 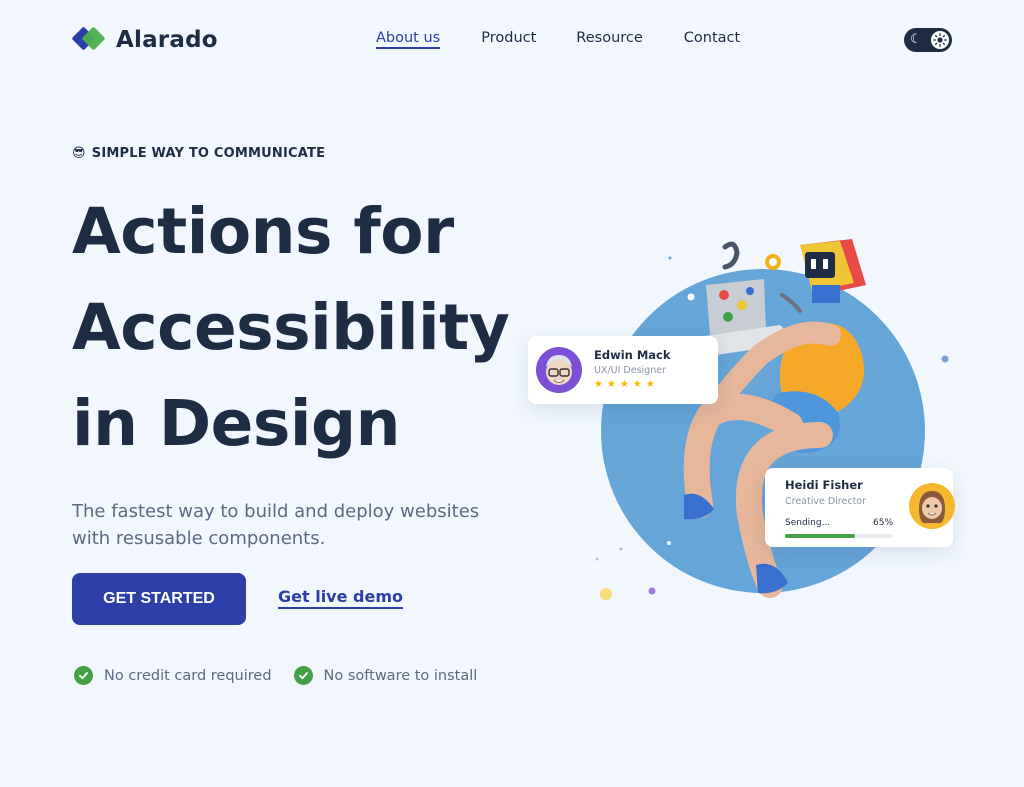 I want to click on card-name: Heidi Fisher, so click(x=824, y=485).